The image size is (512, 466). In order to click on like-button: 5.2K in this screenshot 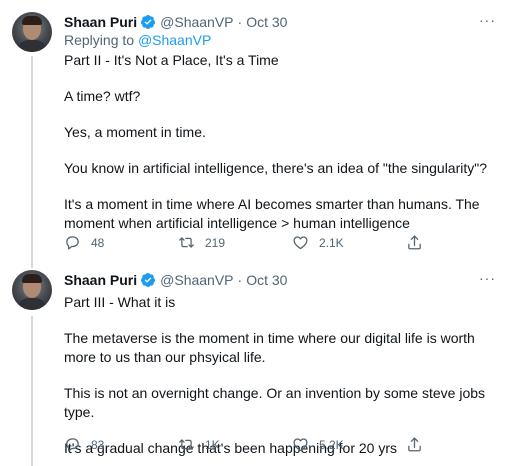, I will do `click(349, 444)`.